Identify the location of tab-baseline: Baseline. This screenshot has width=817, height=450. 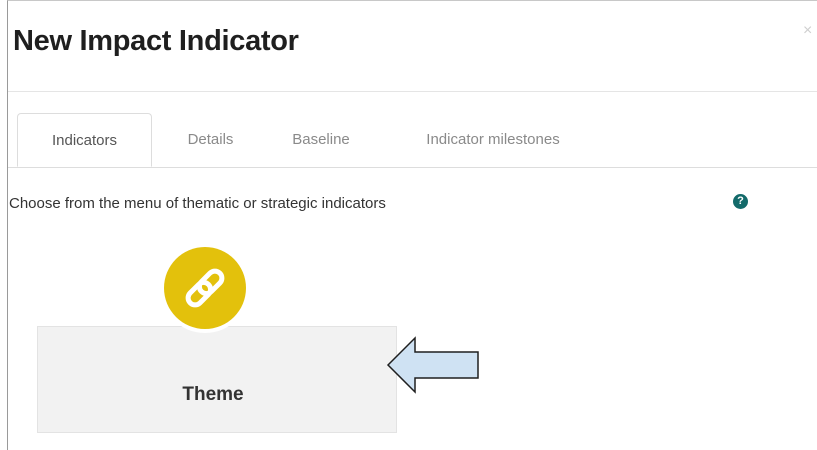
(321, 140).